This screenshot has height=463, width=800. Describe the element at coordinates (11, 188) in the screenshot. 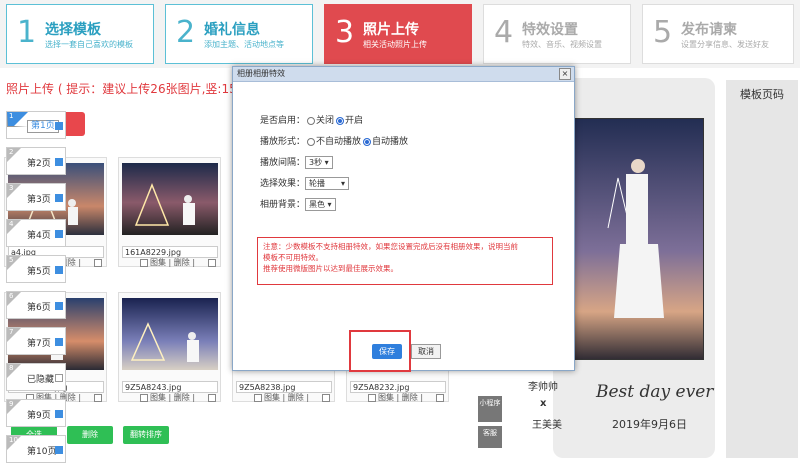

I see `page-number: 3` at that location.